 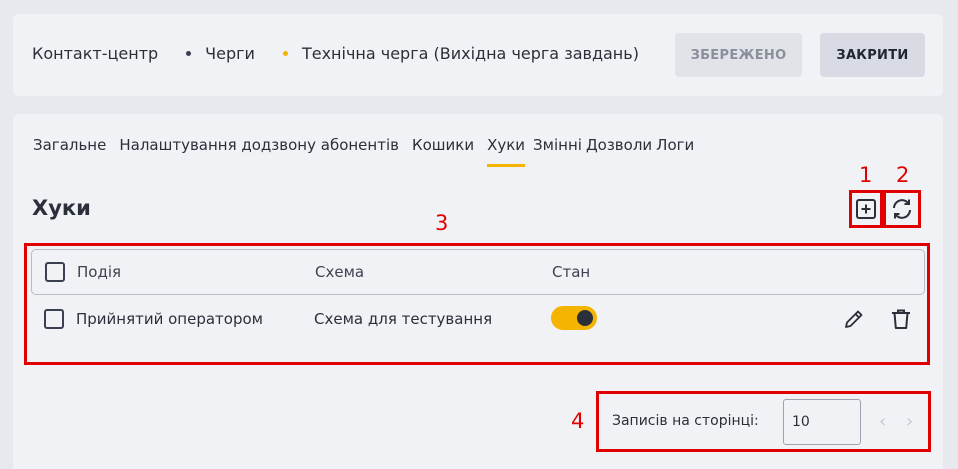 I want to click on annotation-number-4: 4, so click(x=578, y=421).